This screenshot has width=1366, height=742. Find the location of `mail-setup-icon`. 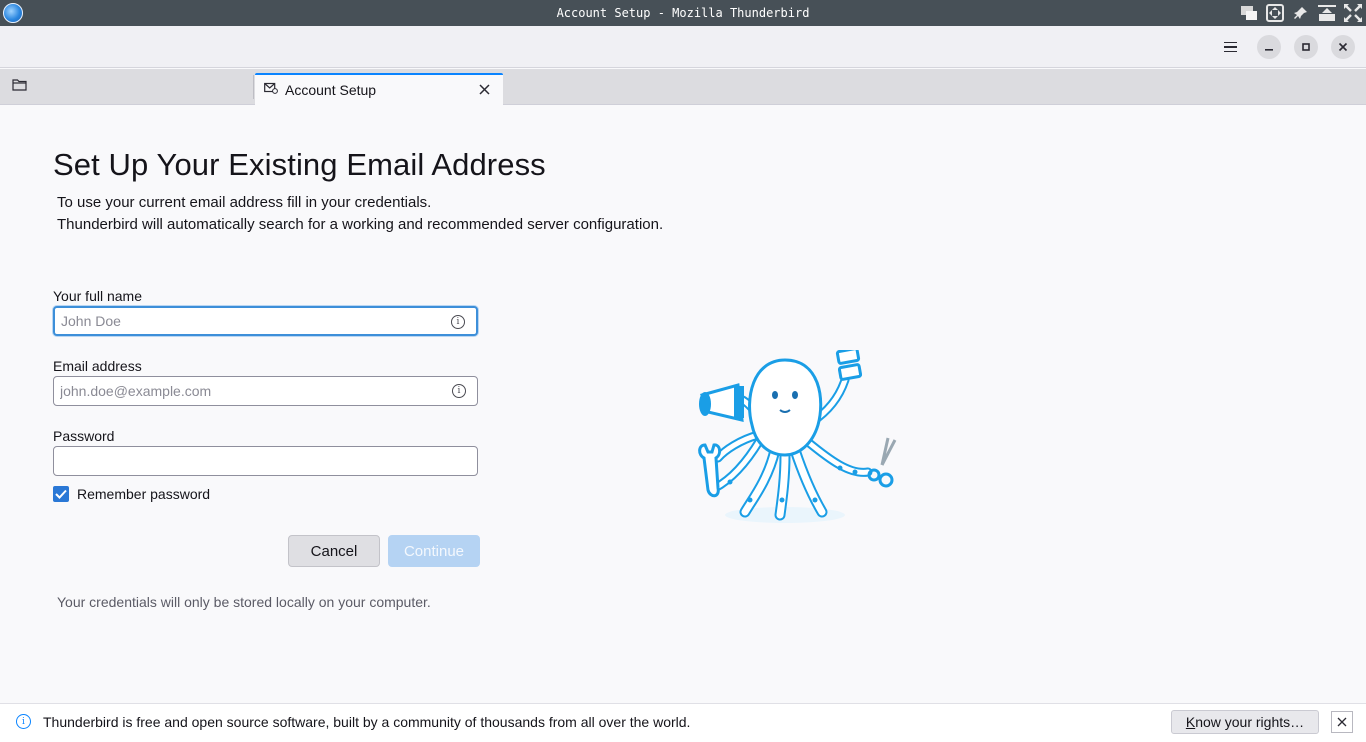

mail-setup-icon is located at coordinates (271, 90).